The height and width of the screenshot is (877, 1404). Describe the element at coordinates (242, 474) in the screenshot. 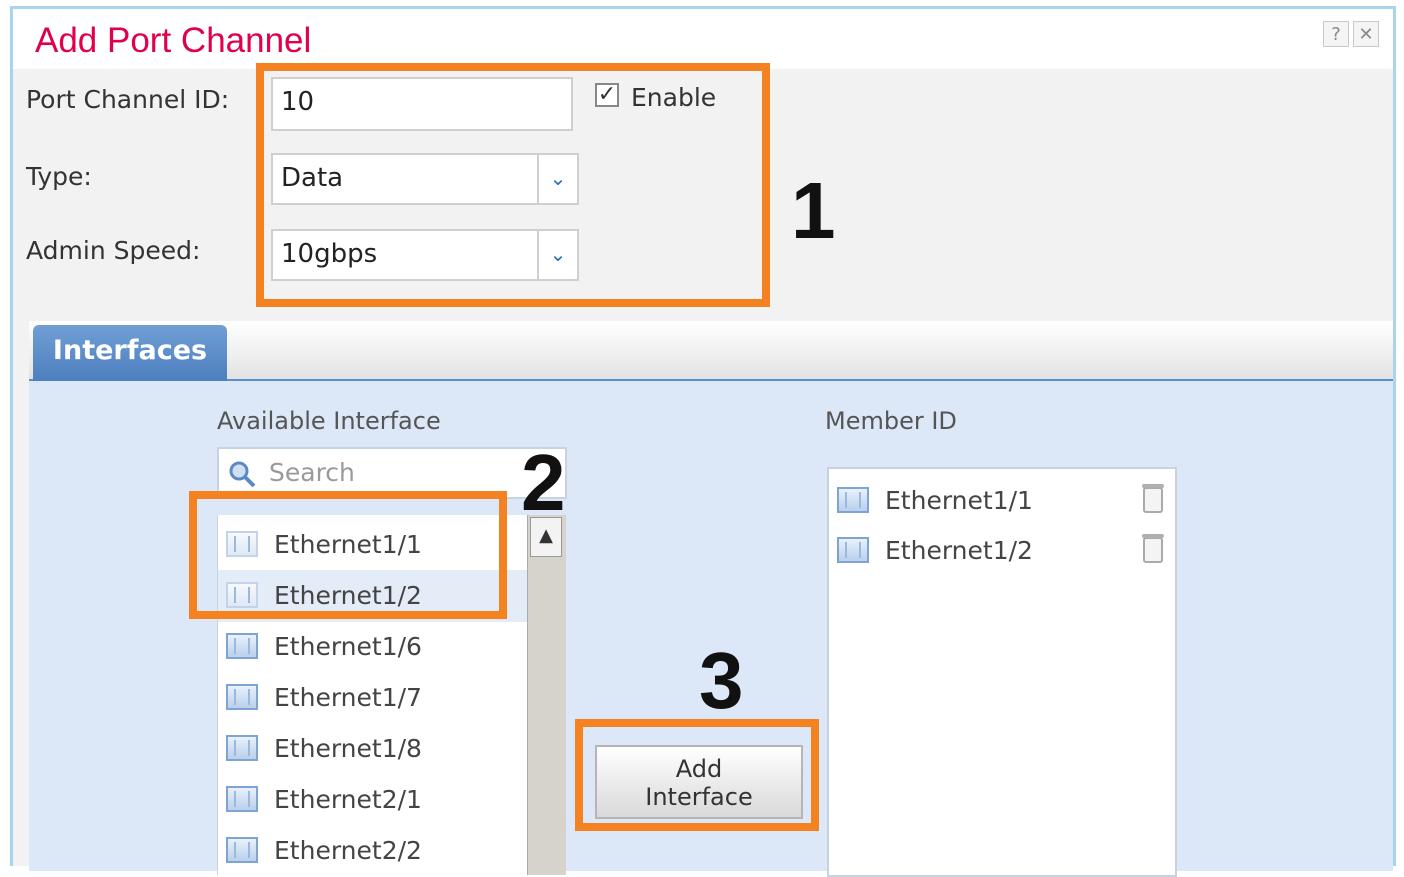

I see `search-icon` at that location.